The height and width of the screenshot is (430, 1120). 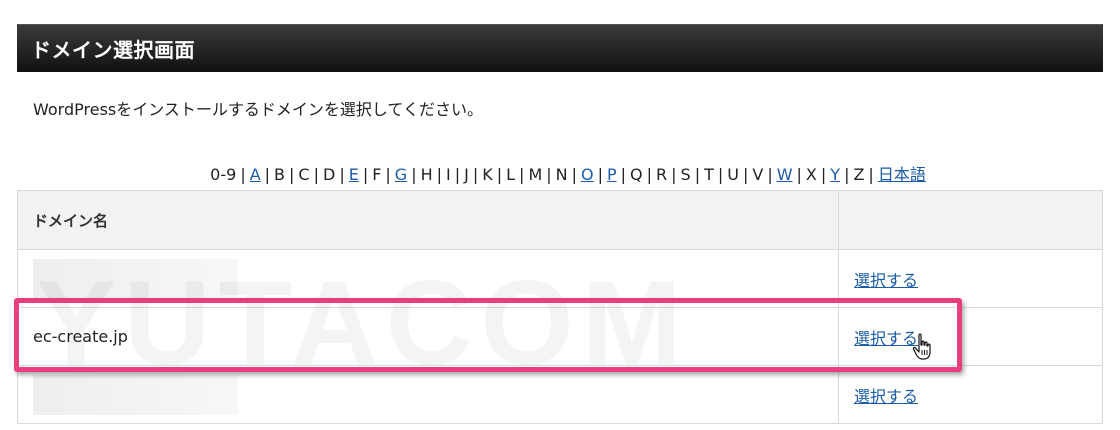 What do you see at coordinates (428, 220) in the screenshot?
I see `column-header-domain-name: ドメイン名` at bounding box center [428, 220].